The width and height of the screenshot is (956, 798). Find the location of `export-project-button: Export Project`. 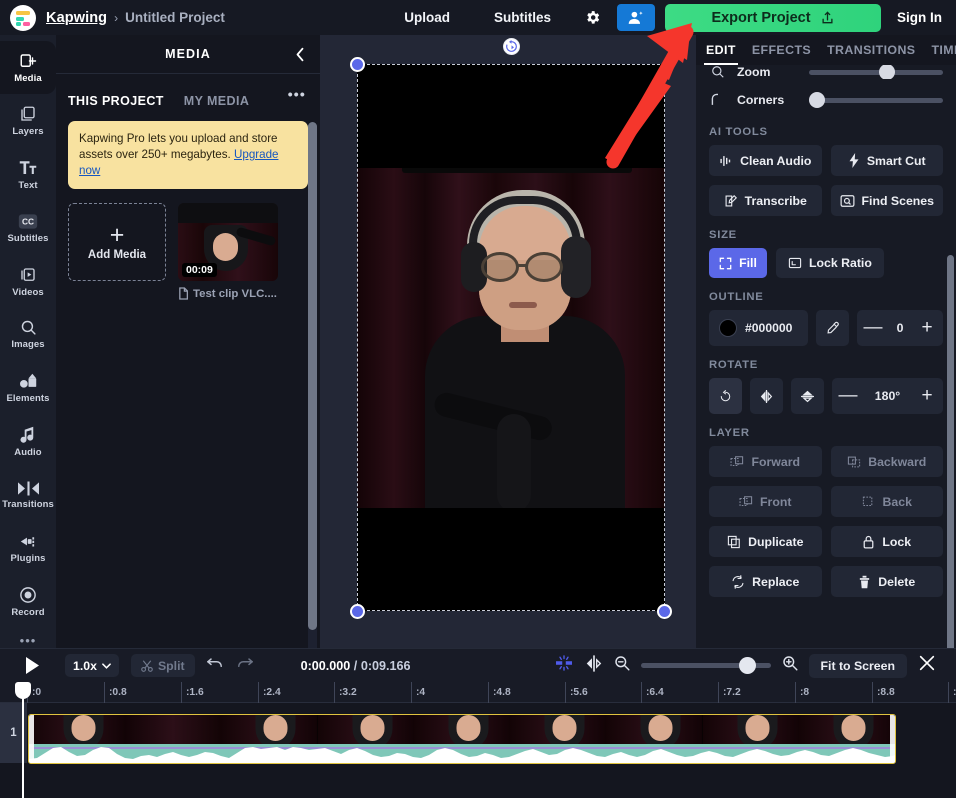

export-project-button: Export Project is located at coordinates (773, 17).